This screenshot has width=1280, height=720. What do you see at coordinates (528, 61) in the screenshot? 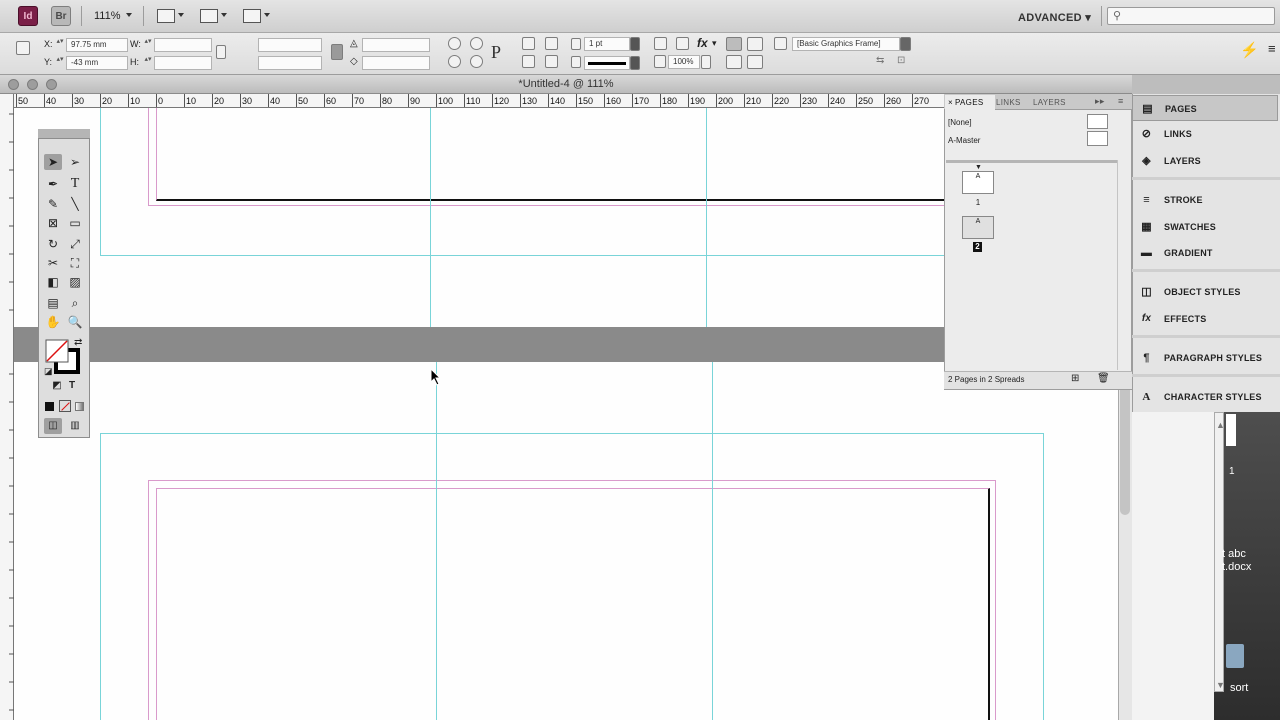
I see `select-previous-icon` at bounding box center [528, 61].